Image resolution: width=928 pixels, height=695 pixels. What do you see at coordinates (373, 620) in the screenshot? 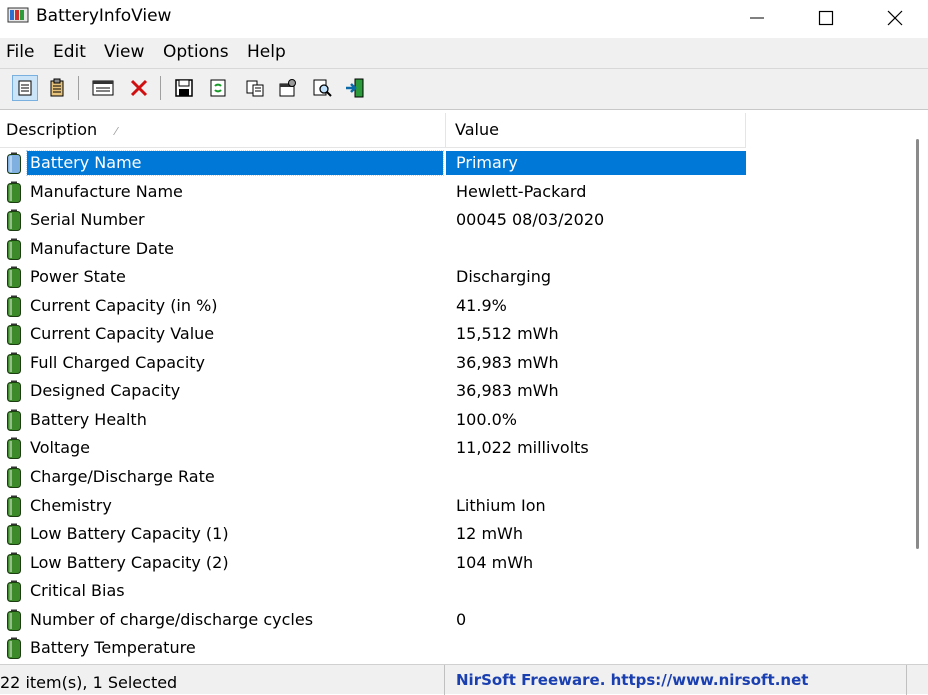
I see `table-row: Number of charge/discharge cycles 0` at bounding box center [373, 620].